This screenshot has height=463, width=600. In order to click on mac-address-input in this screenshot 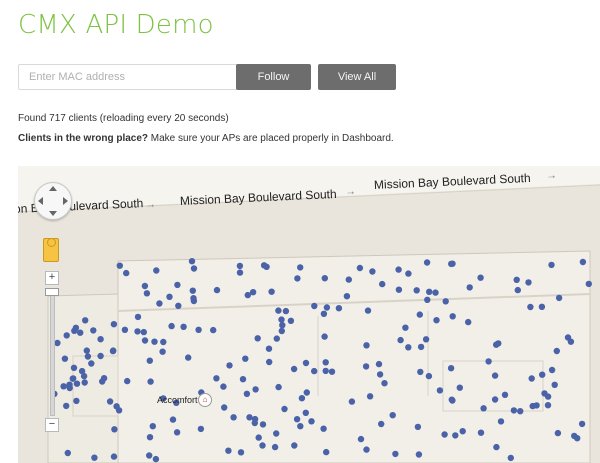, I will do `click(134, 77)`.